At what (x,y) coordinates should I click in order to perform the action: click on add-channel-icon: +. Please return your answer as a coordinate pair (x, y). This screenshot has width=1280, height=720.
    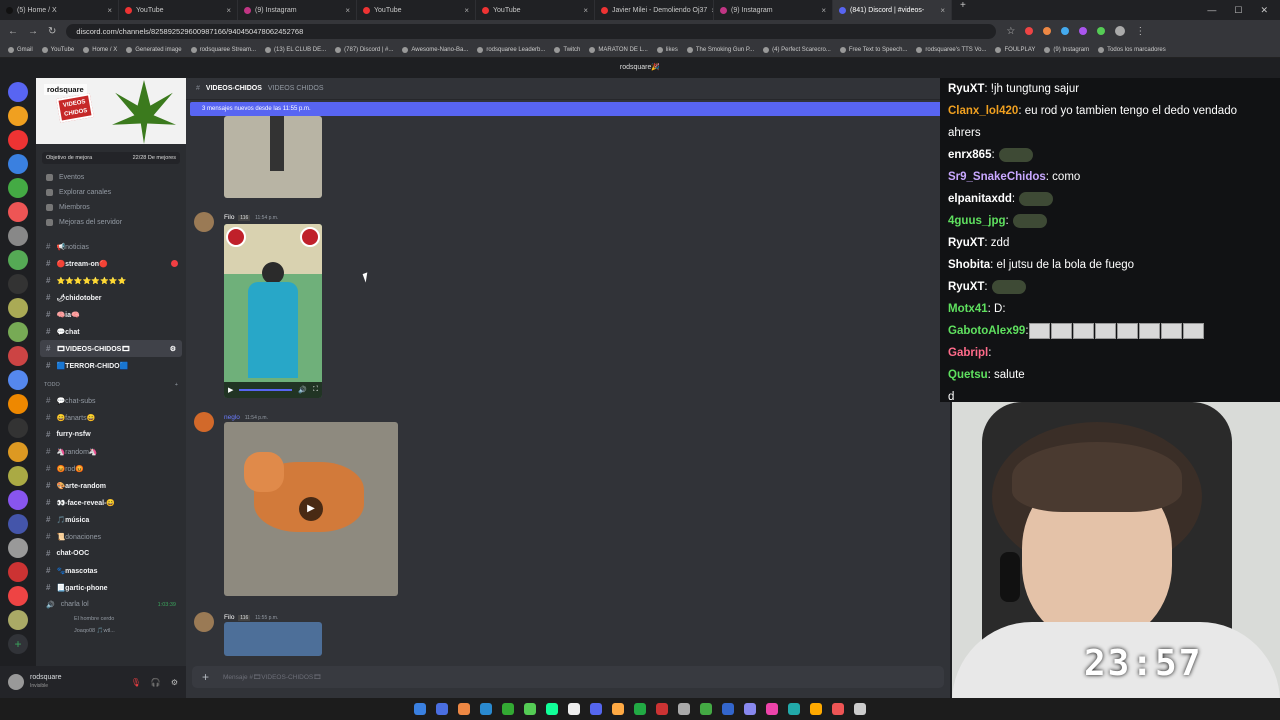
    Looking at the image, I should click on (176, 385).